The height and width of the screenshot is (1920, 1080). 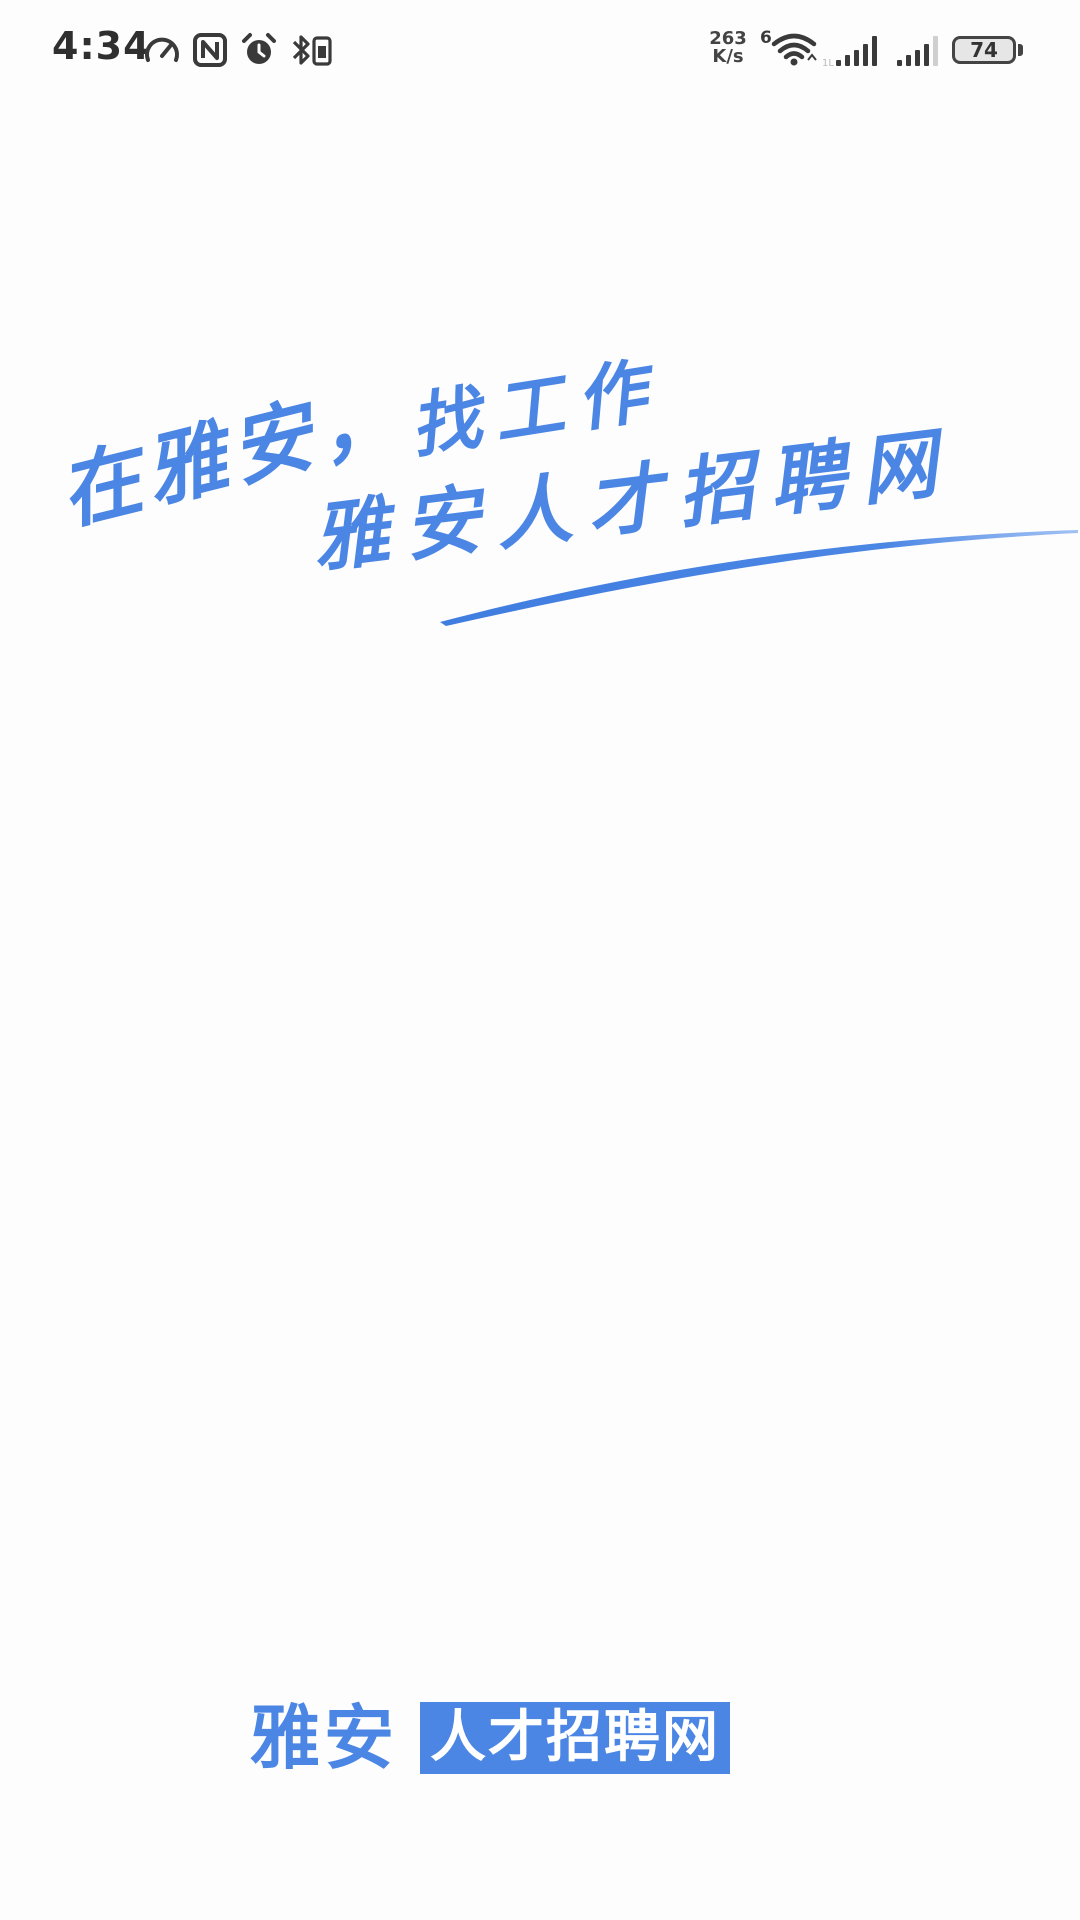 I want to click on brand-logo: 雅安 人才招聘网, so click(x=490, y=1738).